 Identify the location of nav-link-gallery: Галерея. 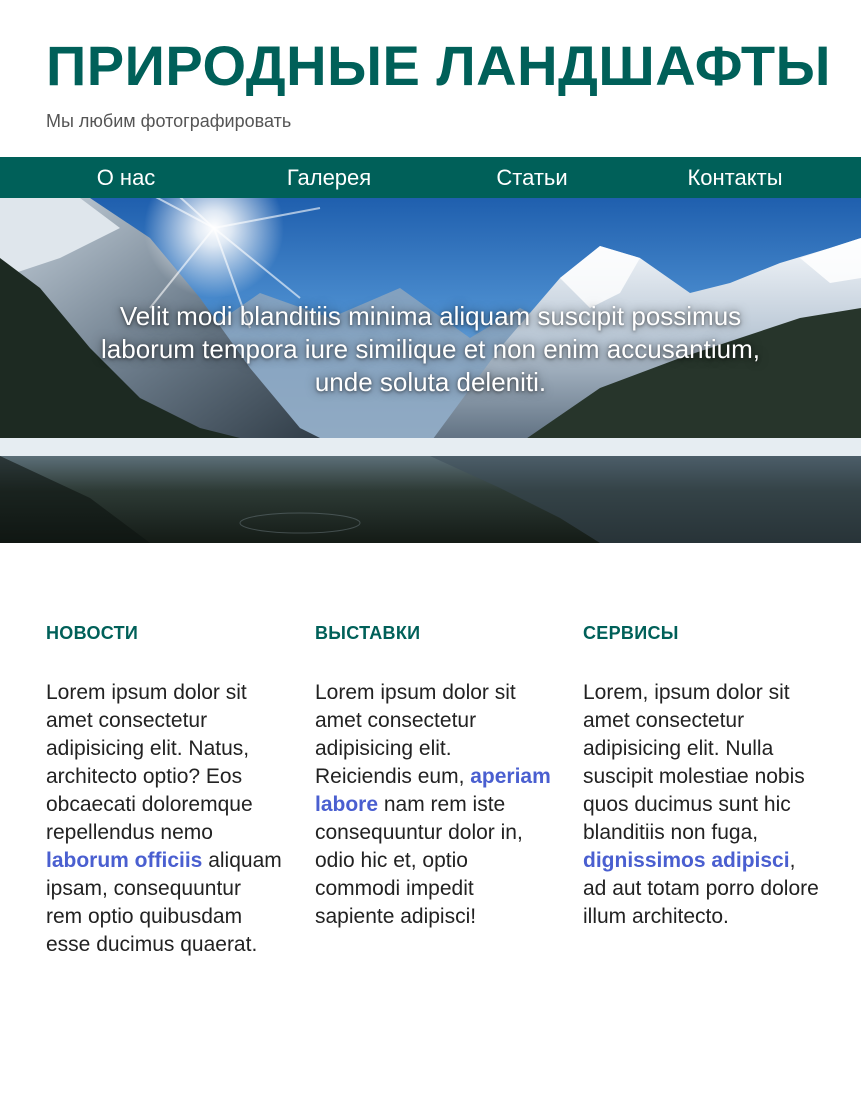
(329, 177).